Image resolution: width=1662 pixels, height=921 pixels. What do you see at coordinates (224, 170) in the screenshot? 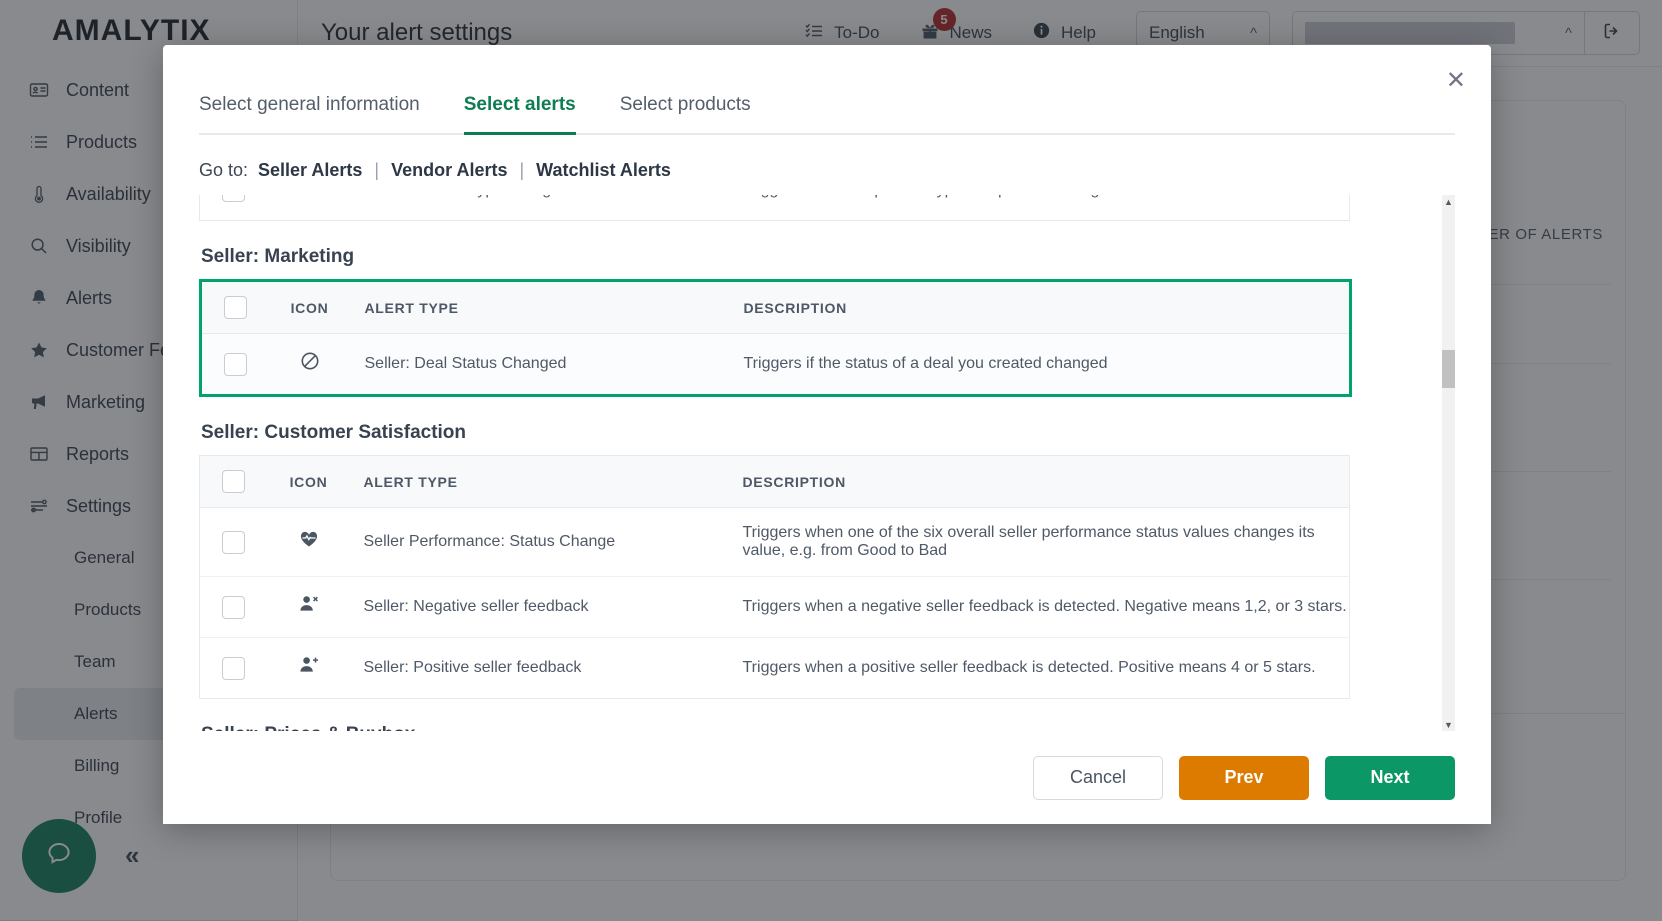
I see `goto-label: Go to:` at bounding box center [224, 170].